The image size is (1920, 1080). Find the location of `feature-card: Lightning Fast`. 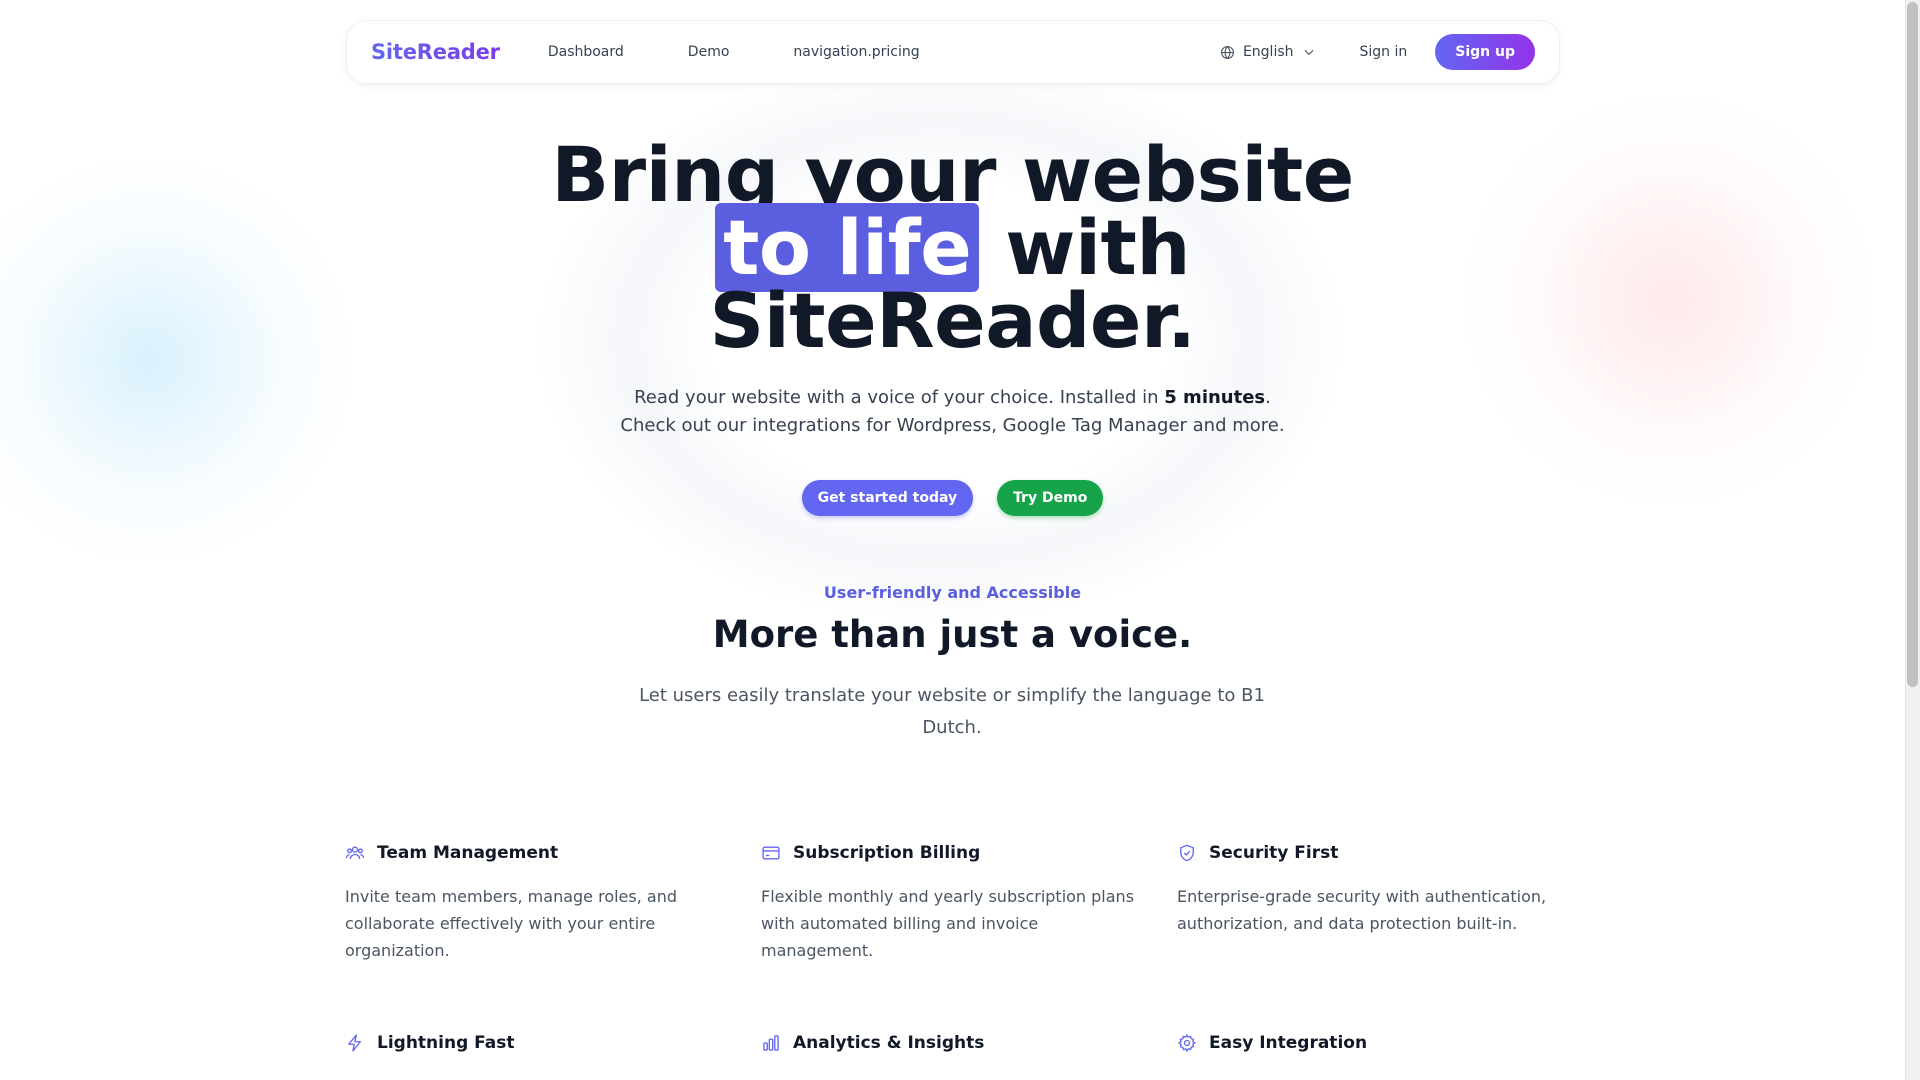

feature-card: Lightning Fast is located at coordinates (540, 1043).